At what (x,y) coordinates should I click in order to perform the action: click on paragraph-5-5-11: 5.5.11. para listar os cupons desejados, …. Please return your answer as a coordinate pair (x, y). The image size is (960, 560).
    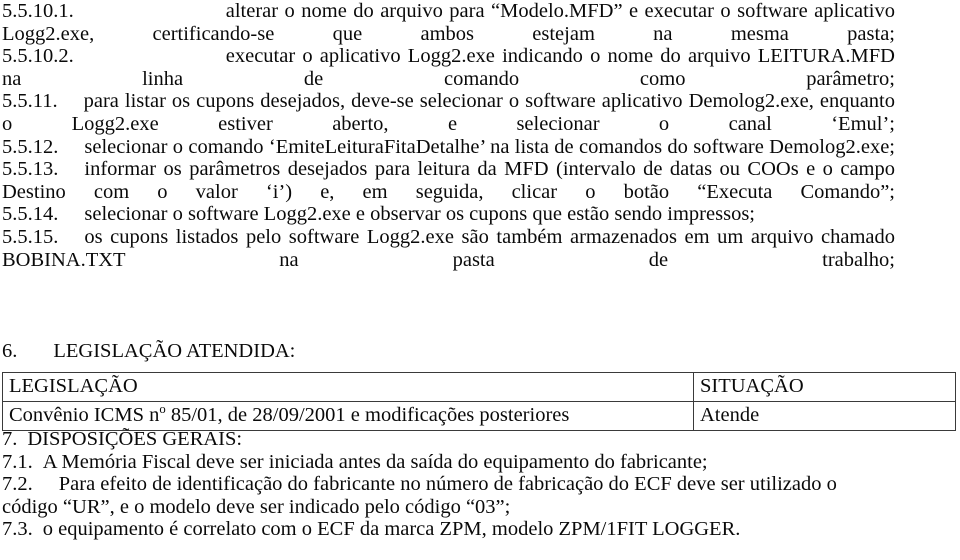
    Looking at the image, I should click on (448, 112).